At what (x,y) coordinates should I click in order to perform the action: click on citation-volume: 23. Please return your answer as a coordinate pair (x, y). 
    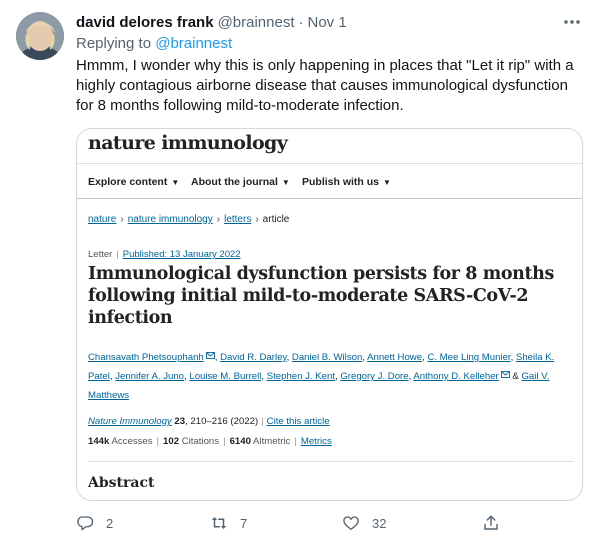
    Looking at the image, I should click on (180, 421).